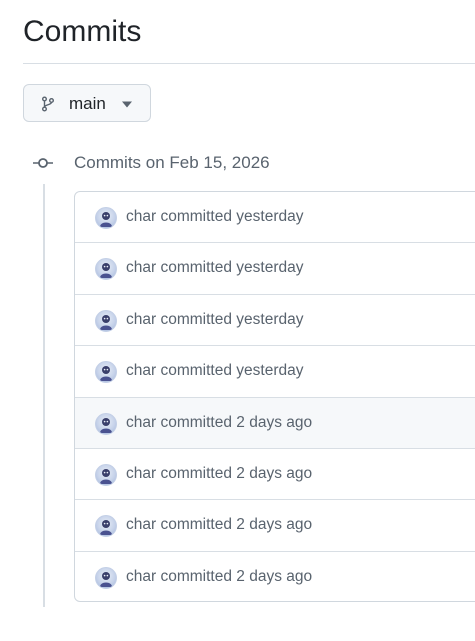  What do you see at coordinates (249, 63) in the screenshot?
I see `title-divider` at bounding box center [249, 63].